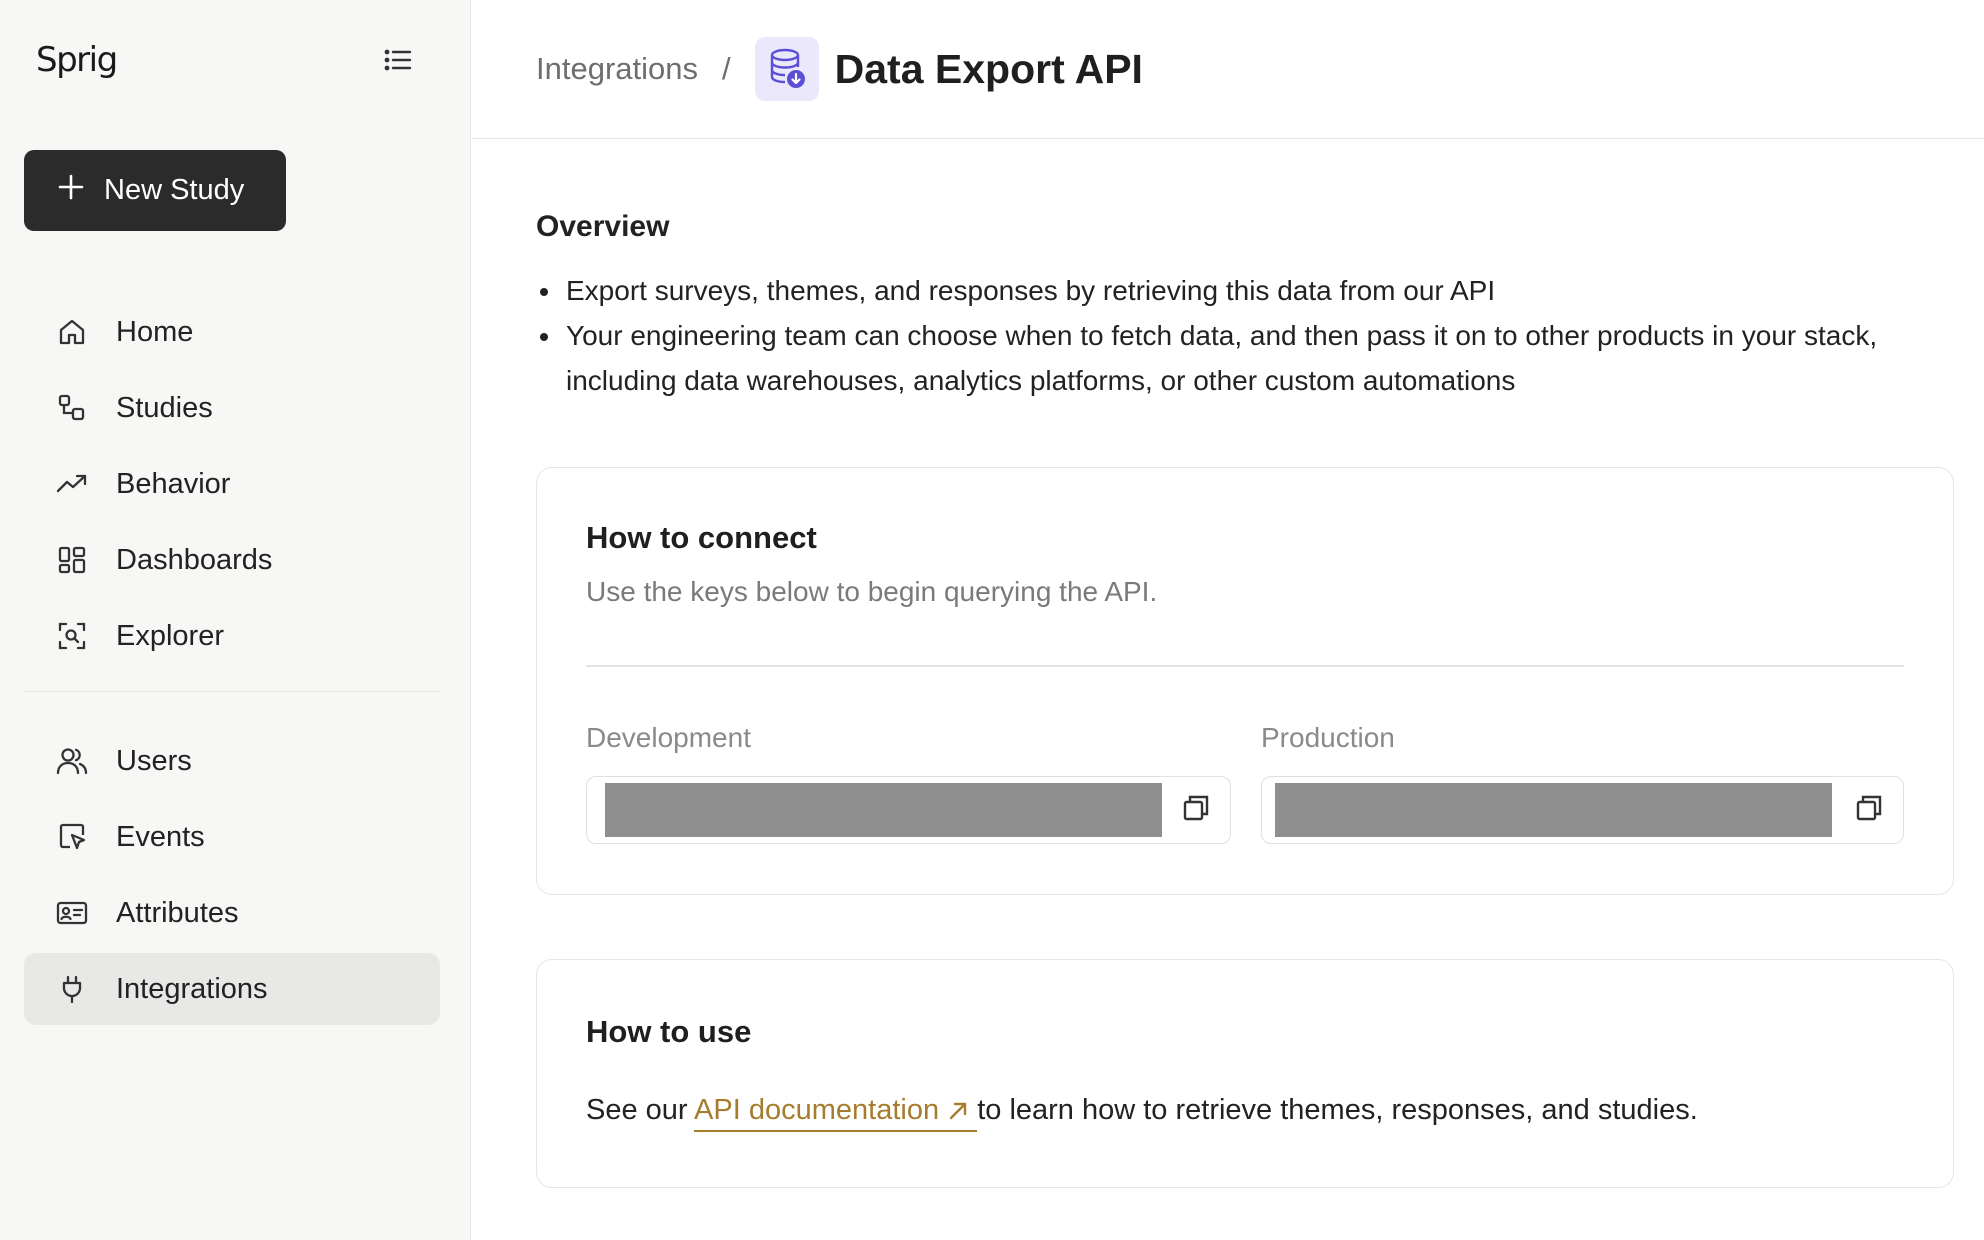 The height and width of the screenshot is (1240, 1984). Describe the element at coordinates (232, 691) in the screenshot. I see `nav-divider` at that location.